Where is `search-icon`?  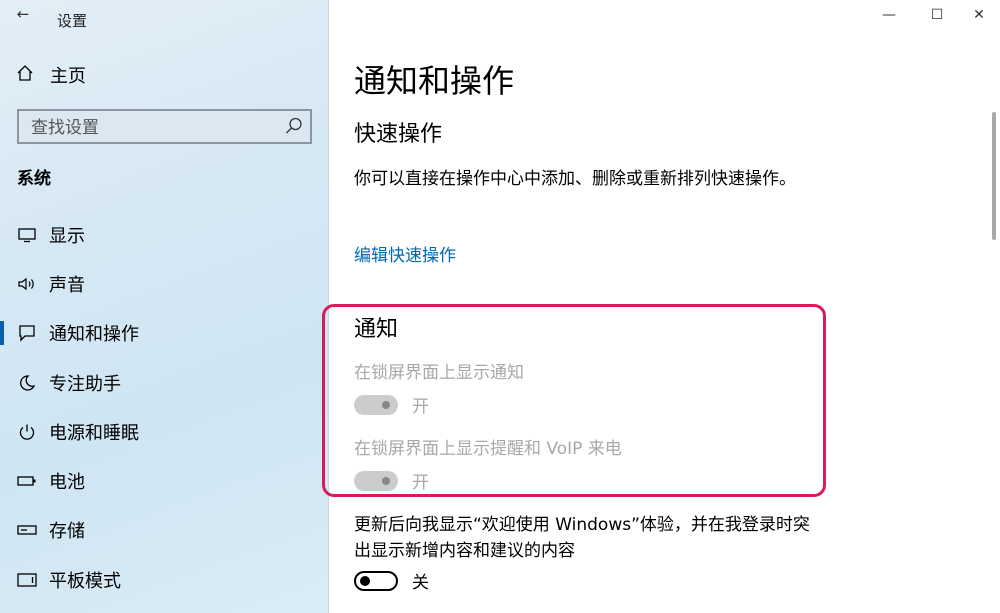 search-icon is located at coordinates (294, 126).